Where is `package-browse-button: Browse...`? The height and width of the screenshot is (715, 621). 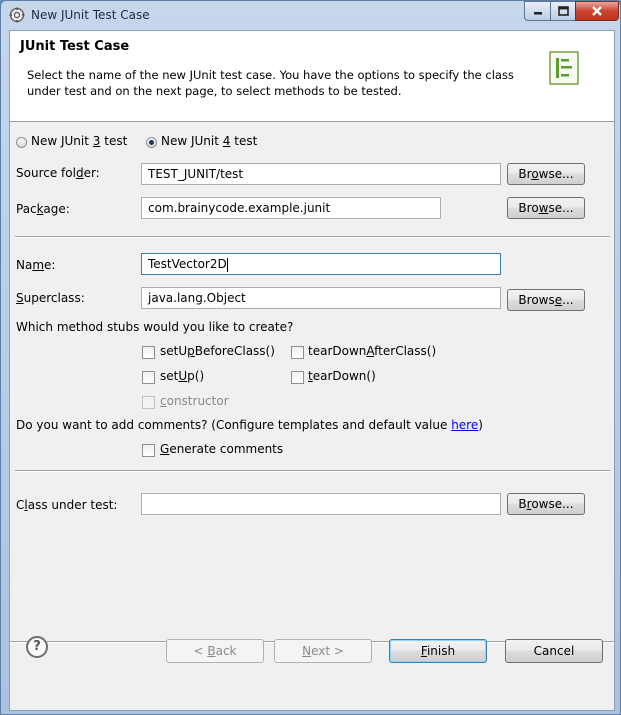
package-browse-button: Browse... is located at coordinates (546, 208).